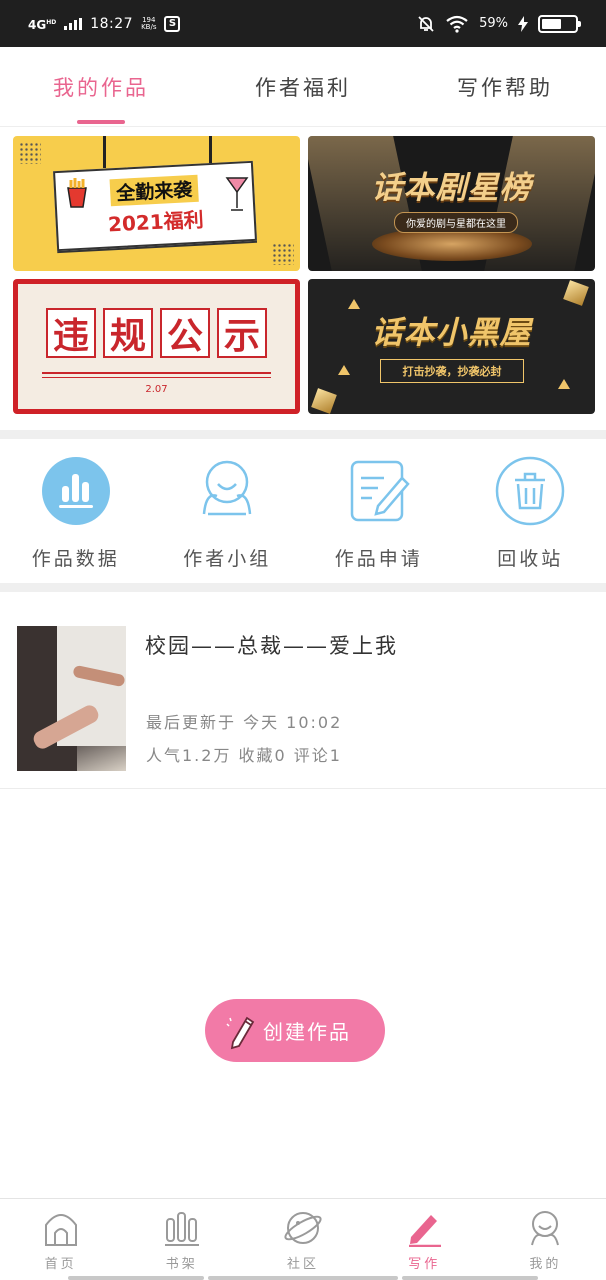  I want to click on top-tabs: 我的作品 作者福利 写作帮助, so click(303, 87).